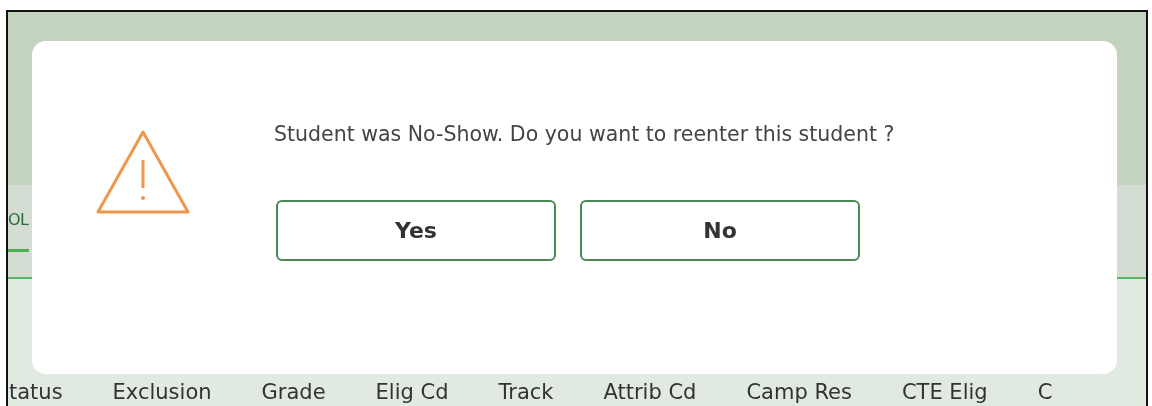  What do you see at coordinates (650, 392) in the screenshot?
I see `column-header: Attrib Cd` at bounding box center [650, 392].